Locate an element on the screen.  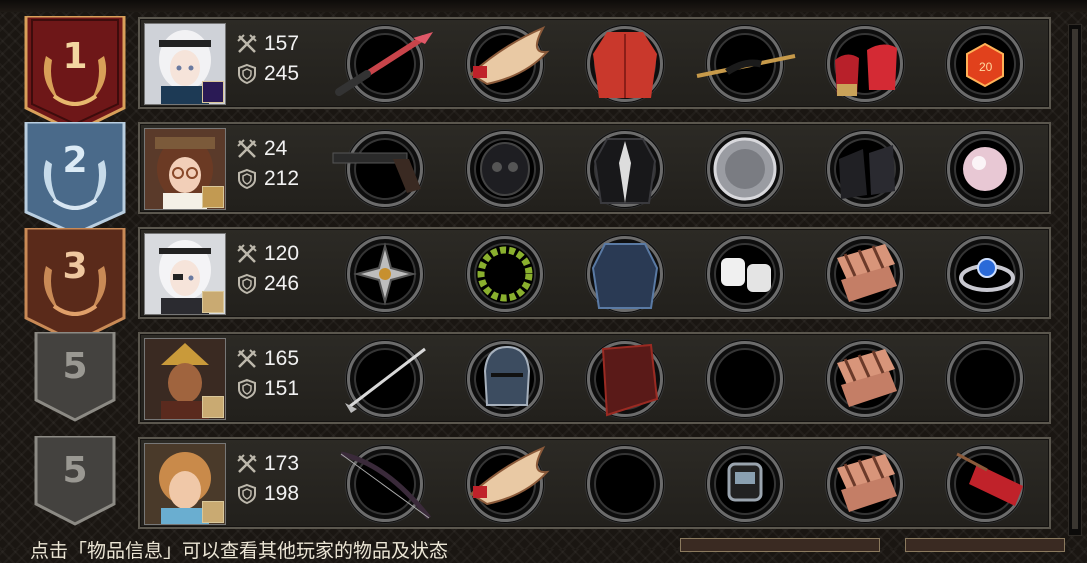
equipment-slot-metal-plate is located at coordinates (745, 169).